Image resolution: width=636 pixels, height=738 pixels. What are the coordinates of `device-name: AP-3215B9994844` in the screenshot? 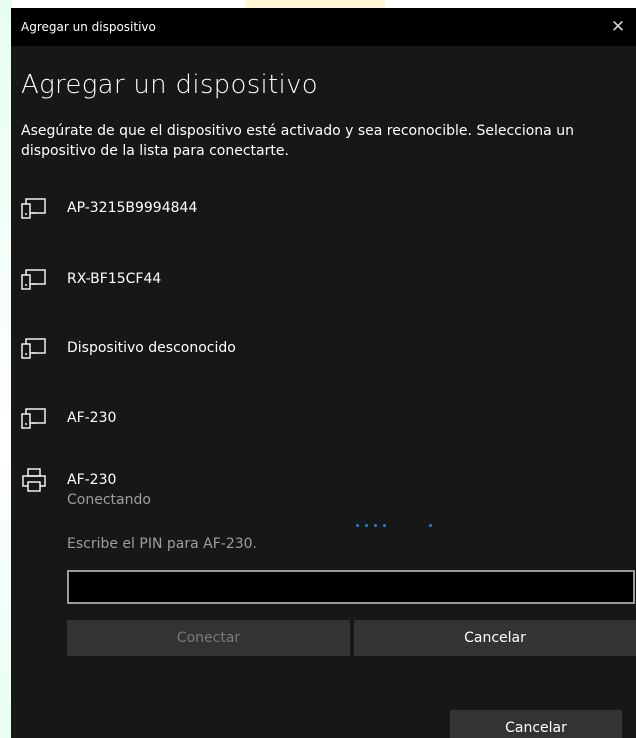 It's located at (132, 208).